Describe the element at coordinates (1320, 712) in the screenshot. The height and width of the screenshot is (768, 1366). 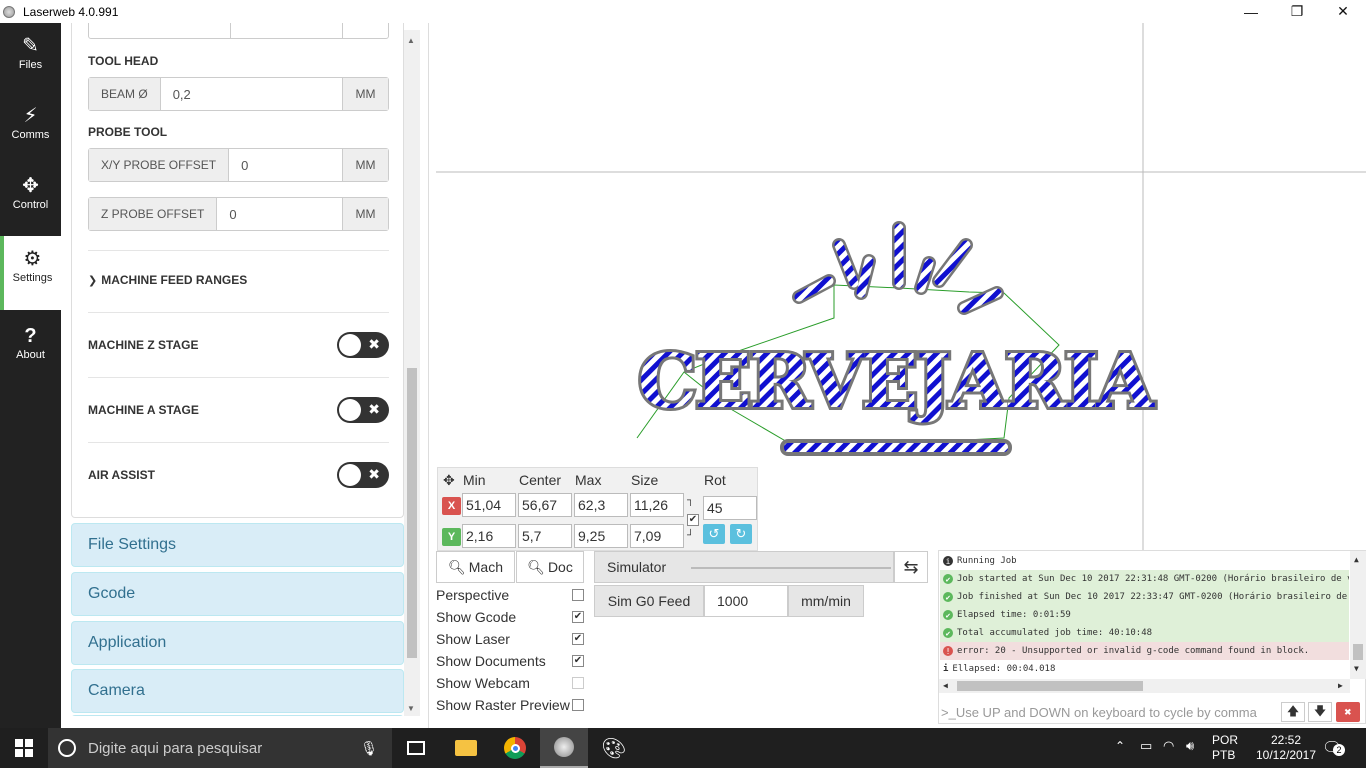
I see `history-down-button: 🡇` at that location.